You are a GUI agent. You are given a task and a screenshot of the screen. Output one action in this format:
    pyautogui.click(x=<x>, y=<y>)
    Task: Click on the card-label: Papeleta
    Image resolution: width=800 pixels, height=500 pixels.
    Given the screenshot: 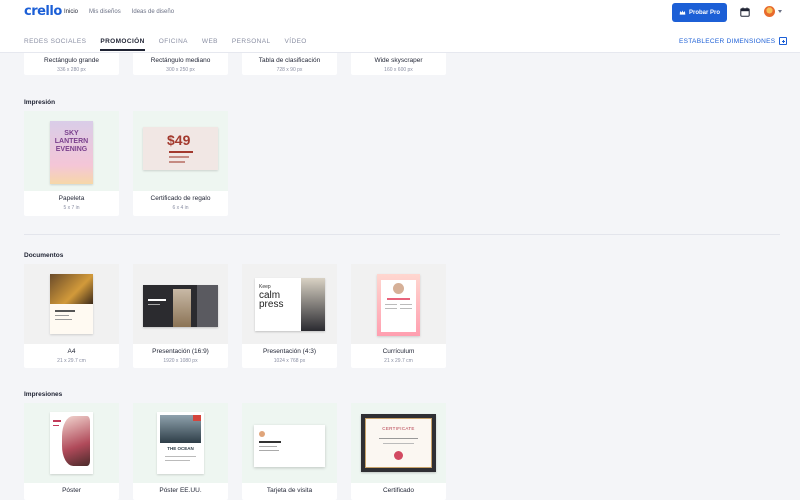 What is the action you would take?
    pyautogui.click(x=71, y=198)
    